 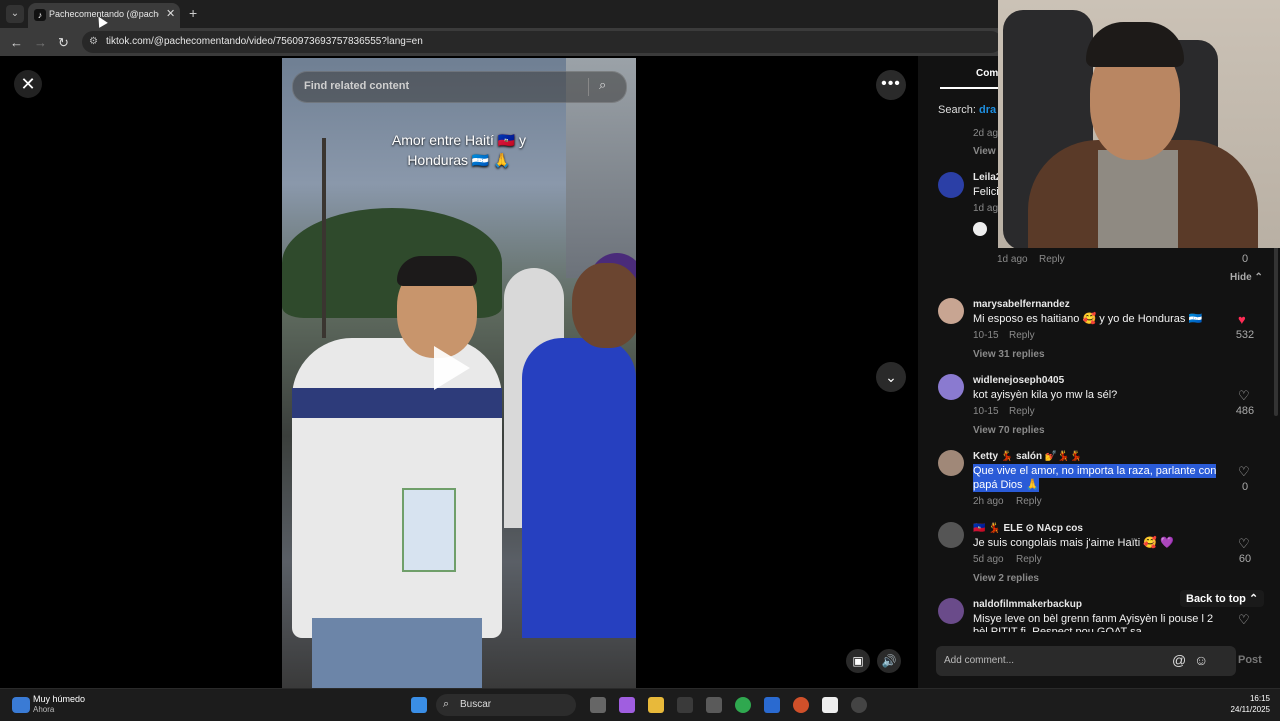 What do you see at coordinates (987, 110) in the screenshot?
I see `search-term: dra` at bounding box center [987, 110].